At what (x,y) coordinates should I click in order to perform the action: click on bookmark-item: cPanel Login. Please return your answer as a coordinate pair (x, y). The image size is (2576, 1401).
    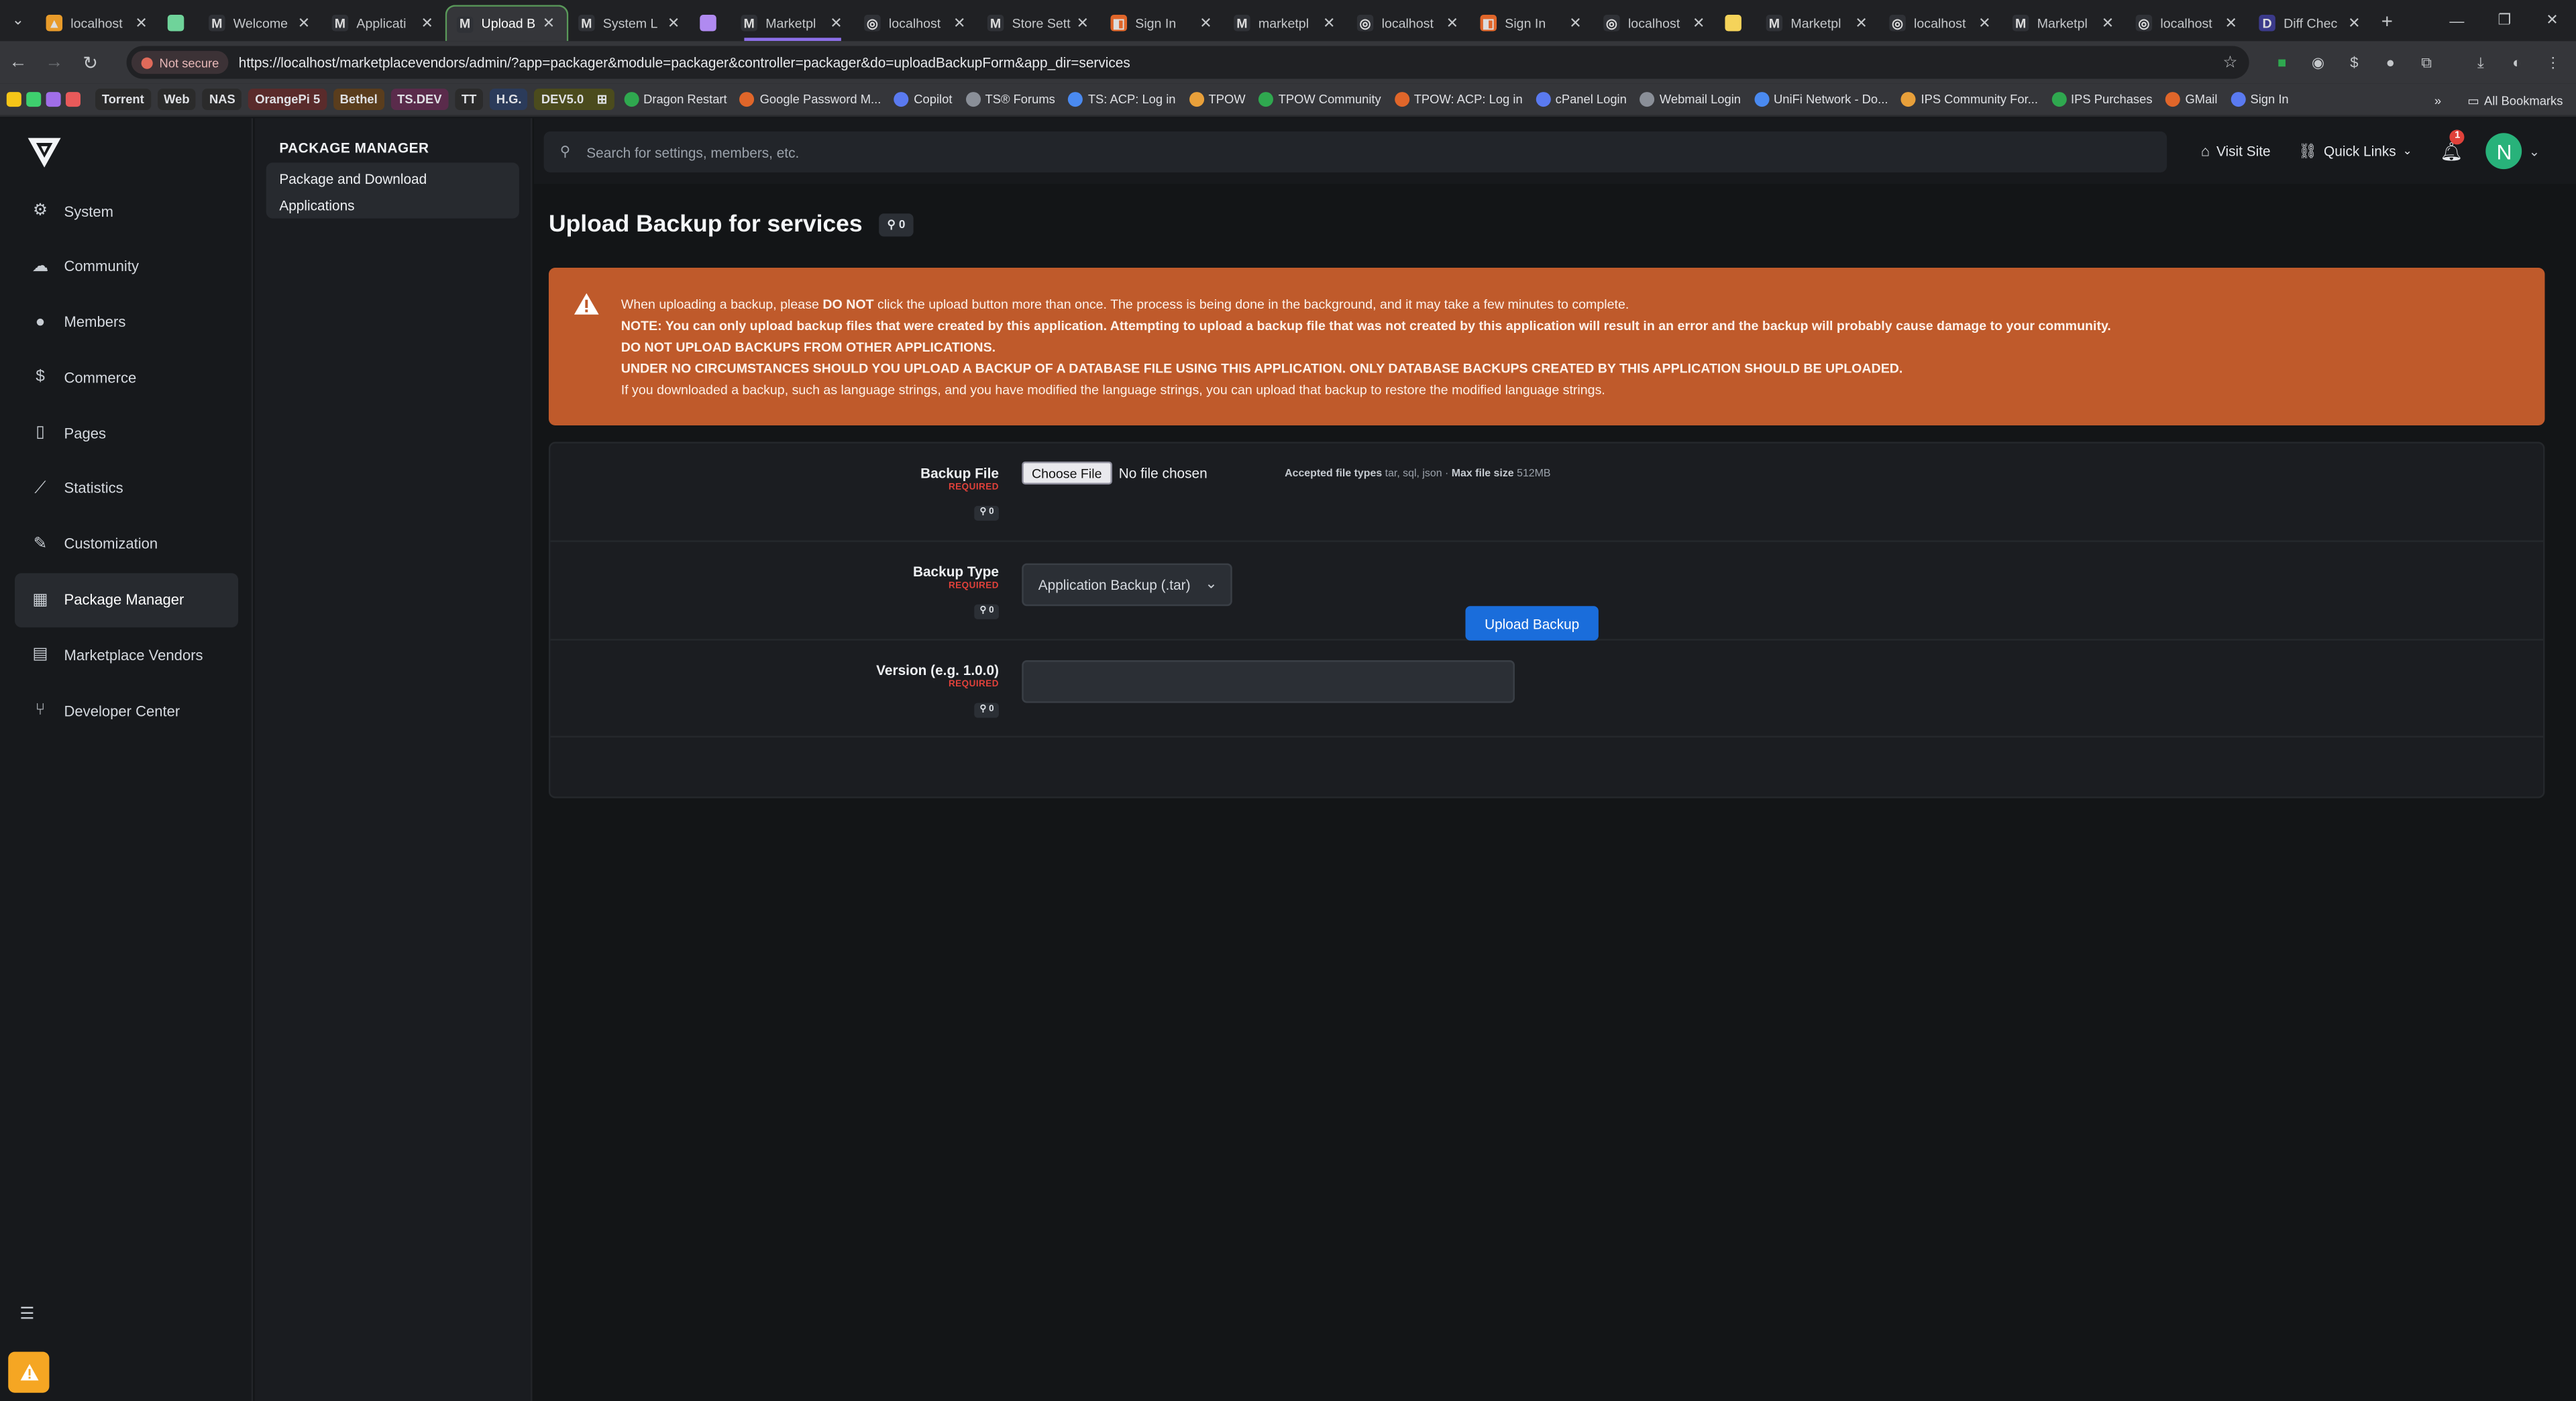
    Looking at the image, I should click on (1581, 100).